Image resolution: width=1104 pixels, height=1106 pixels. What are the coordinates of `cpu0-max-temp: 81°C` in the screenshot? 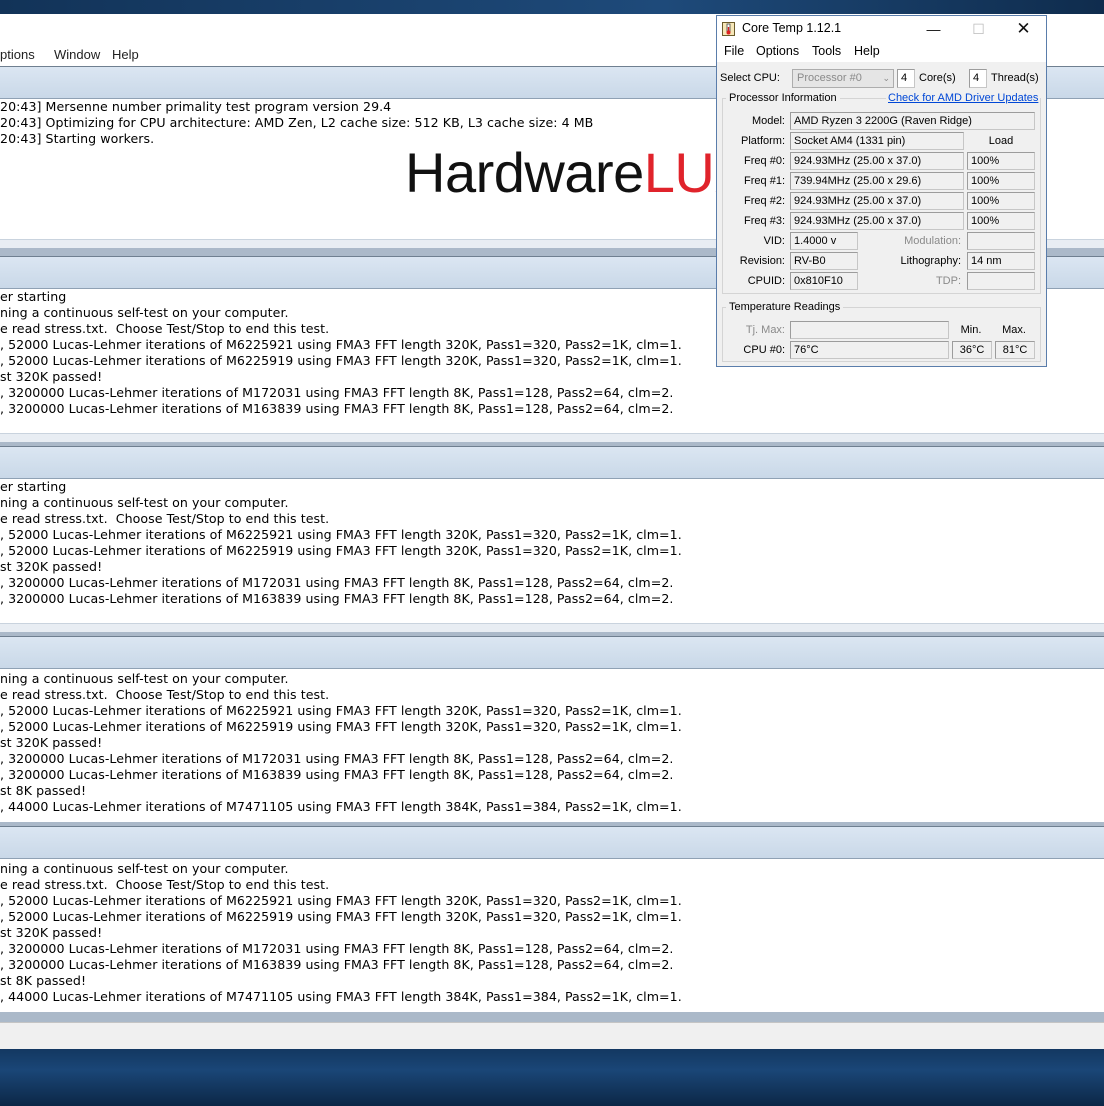 It's located at (1015, 350).